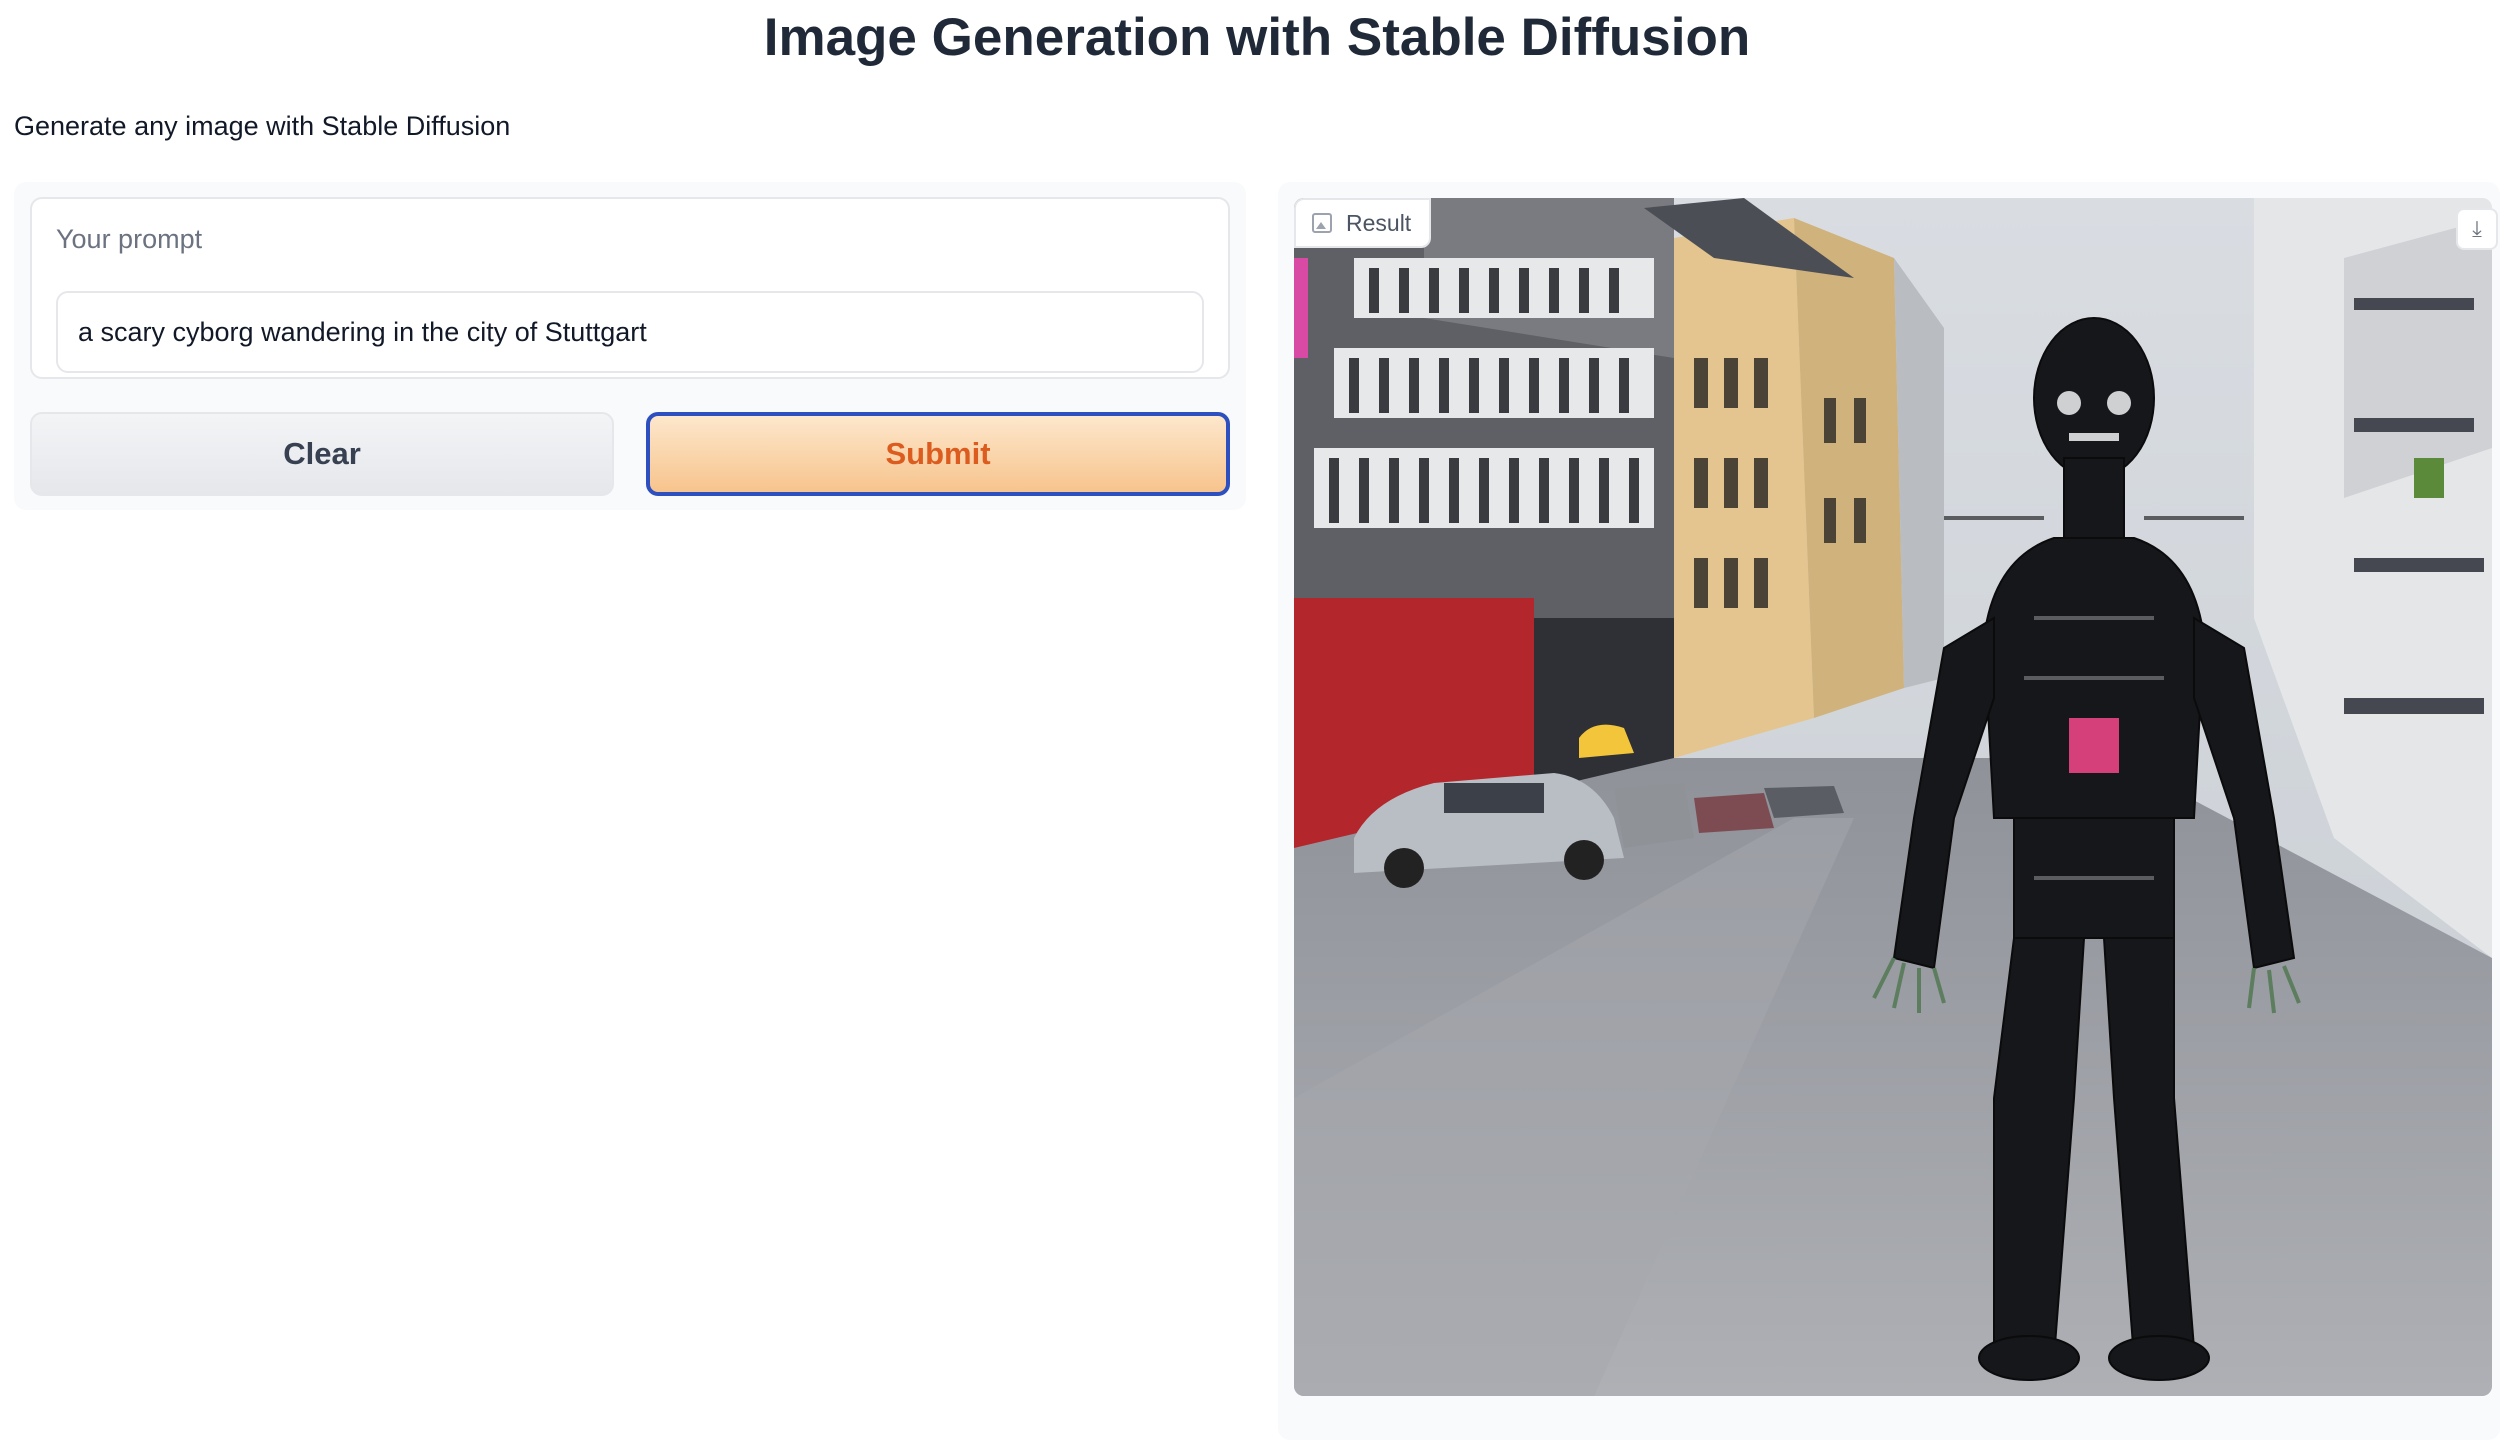  What do you see at coordinates (630, 288) in the screenshot?
I see `prompt-block: Your prompt` at bounding box center [630, 288].